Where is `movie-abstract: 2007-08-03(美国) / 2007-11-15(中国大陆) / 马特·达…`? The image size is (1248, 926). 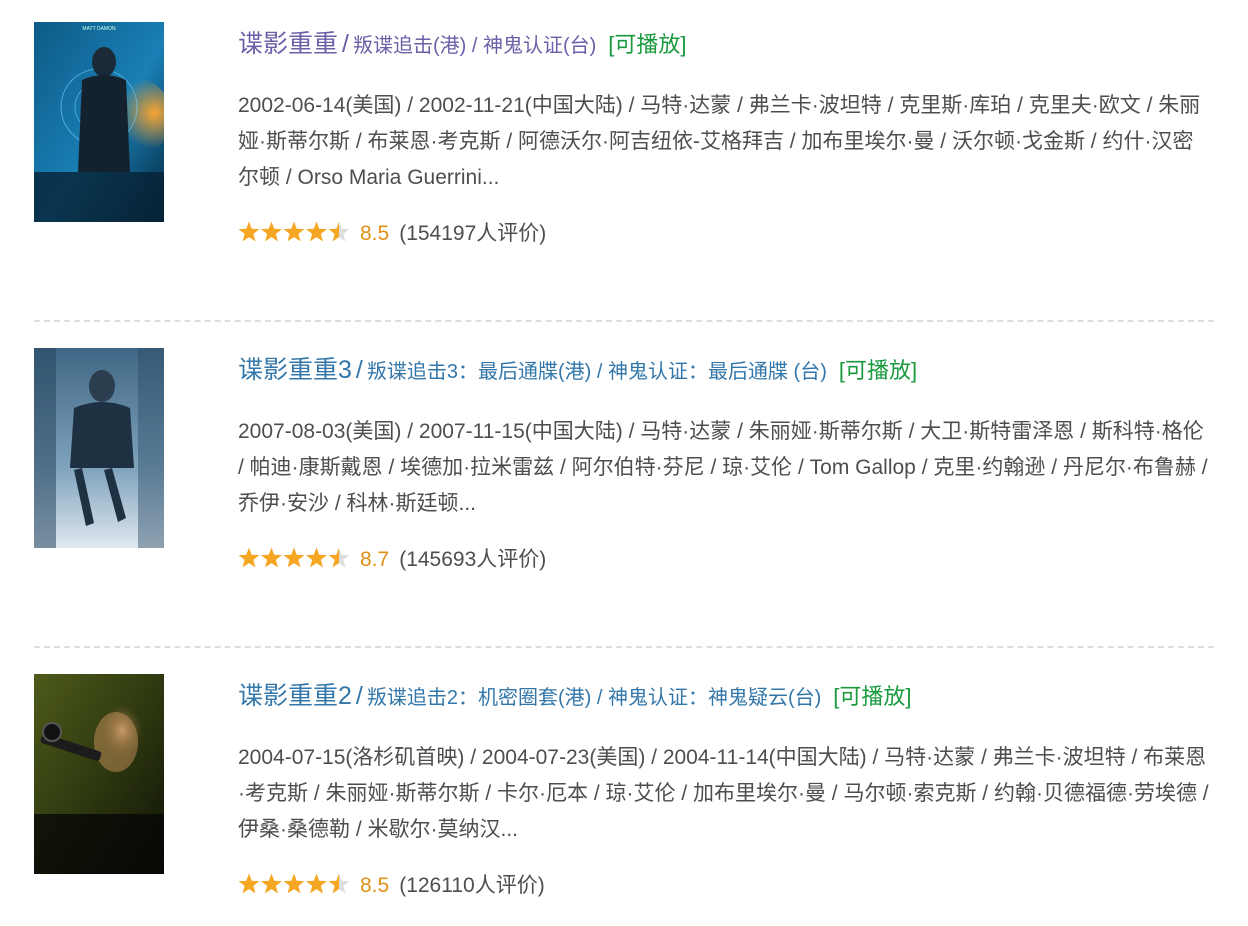
movie-abstract: 2007-08-03(美国) / 2007-11-15(中国大陆) / 马特·达… is located at coordinates (723, 467).